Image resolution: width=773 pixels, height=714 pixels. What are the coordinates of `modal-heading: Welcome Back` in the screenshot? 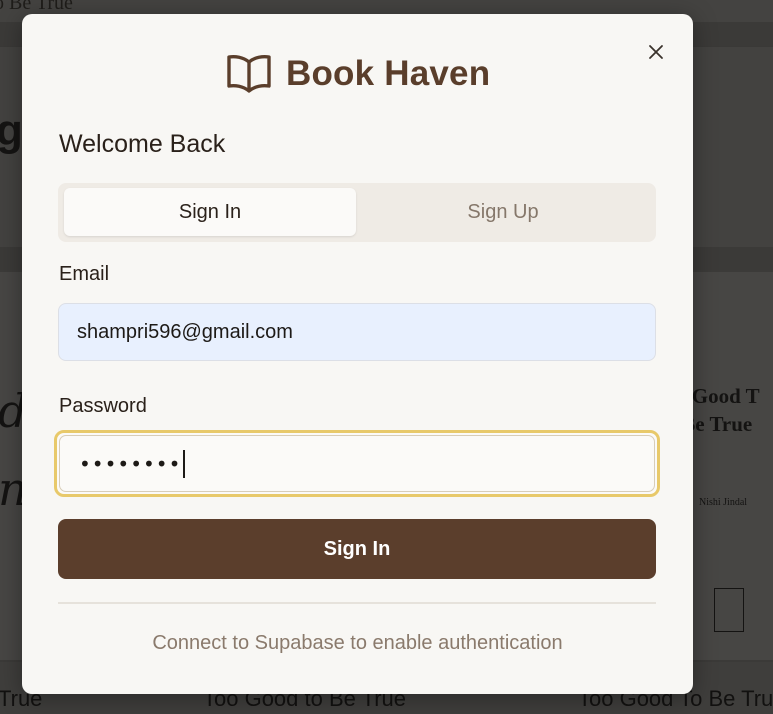 It's located at (142, 144).